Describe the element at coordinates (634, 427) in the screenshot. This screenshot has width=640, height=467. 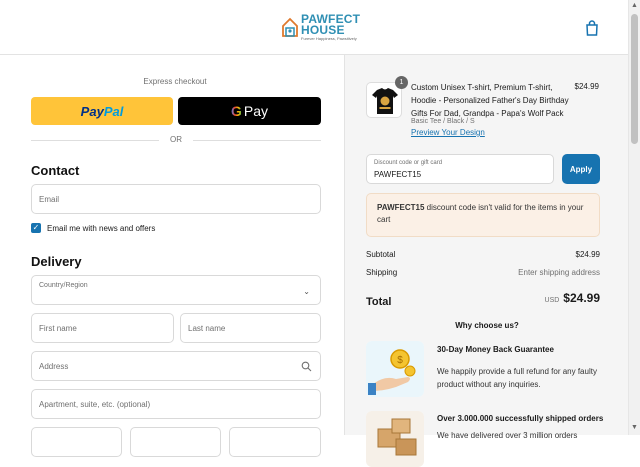
I see `scroll-down-arrow-icon: ▼` at that location.